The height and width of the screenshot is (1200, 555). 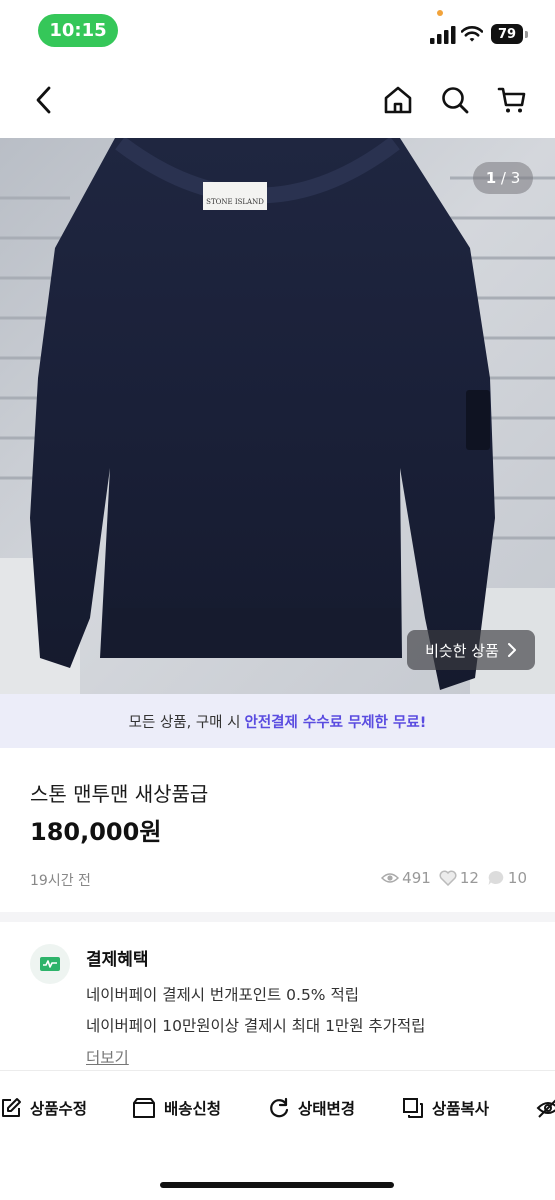 I want to click on hide-product-button, so click(x=545, y=1108).